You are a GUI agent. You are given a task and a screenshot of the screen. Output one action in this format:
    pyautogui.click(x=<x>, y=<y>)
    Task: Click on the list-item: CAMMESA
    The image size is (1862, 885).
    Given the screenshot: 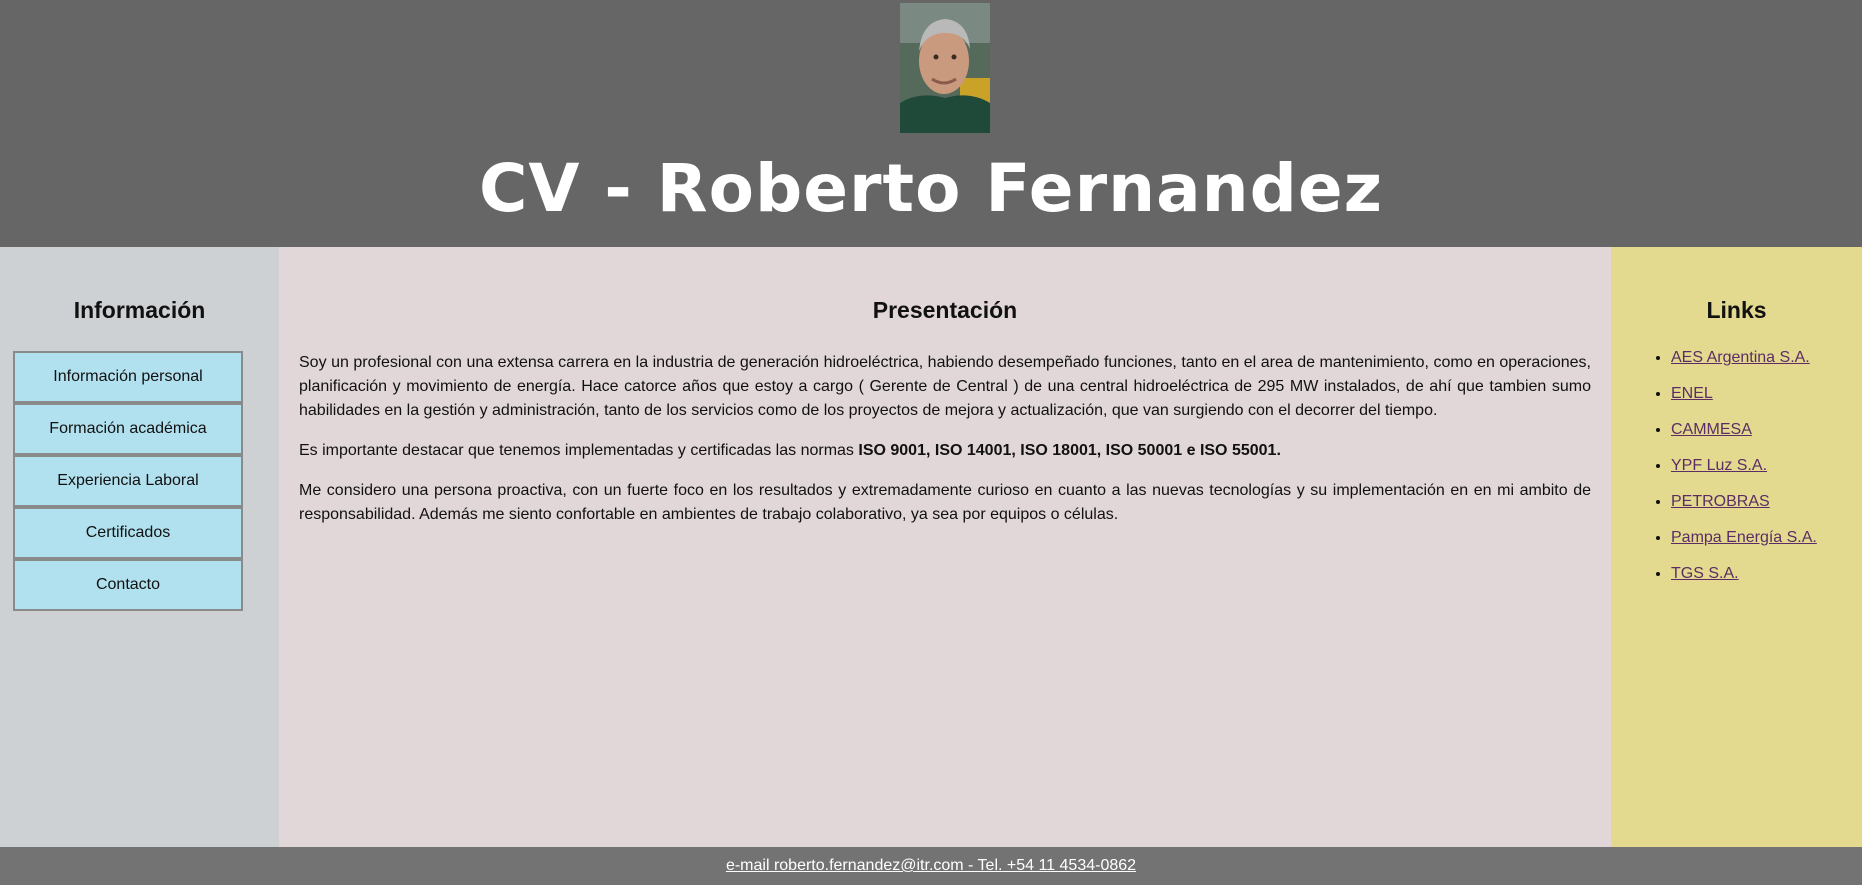 What is the action you would take?
    pyautogui.click(x=1744, y=436)
    